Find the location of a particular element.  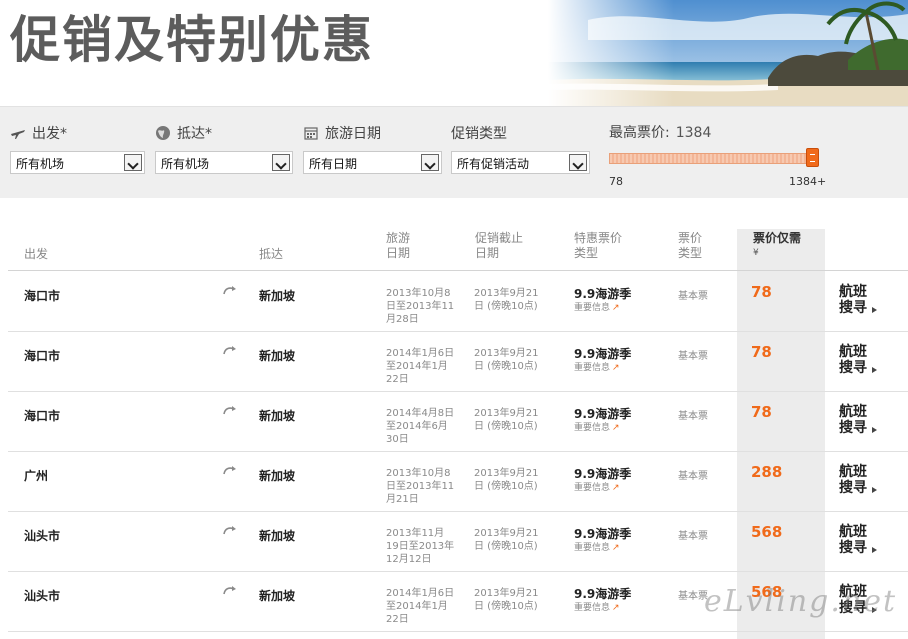

filter-promo-type: 促销类型 所有促销活动 is located at coordinates (520, 148).